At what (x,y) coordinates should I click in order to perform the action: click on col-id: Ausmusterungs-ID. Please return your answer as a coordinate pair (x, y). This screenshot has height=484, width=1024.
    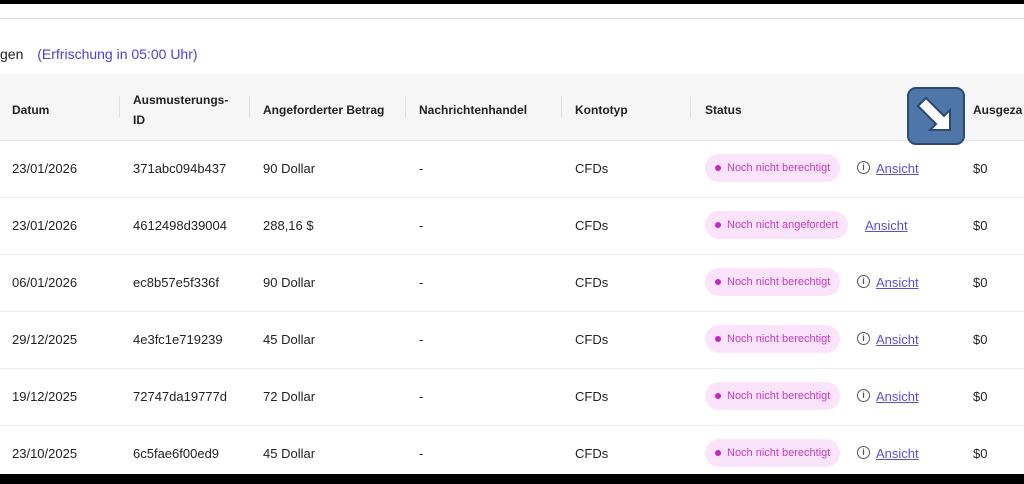
    Looking at the image, I should click on (181, 110).